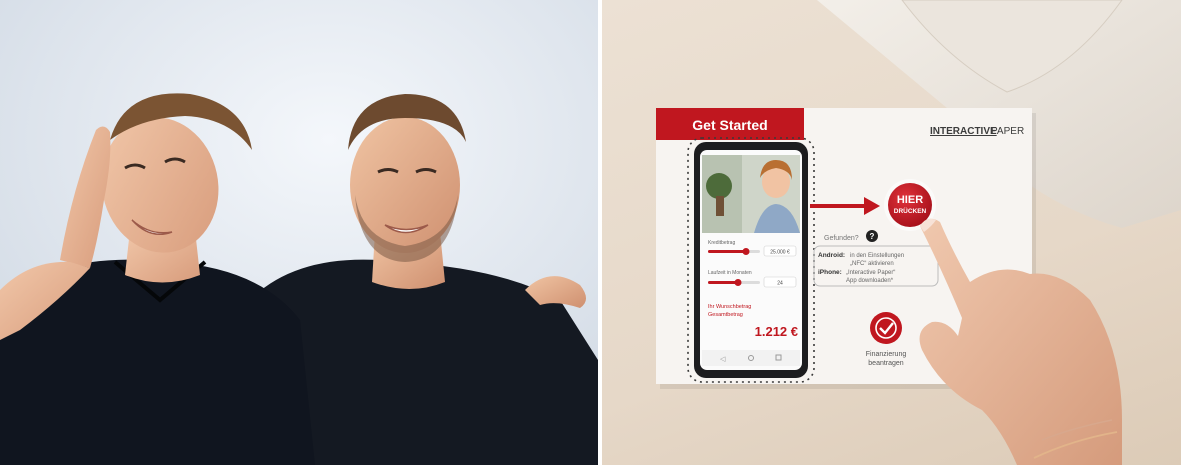 Image resolution: width=1181 pixels, height=465 pixels. Describe the element at coordinates (780, 284) in the screenshot. I see `phone-slider2-value: 24` at that location.